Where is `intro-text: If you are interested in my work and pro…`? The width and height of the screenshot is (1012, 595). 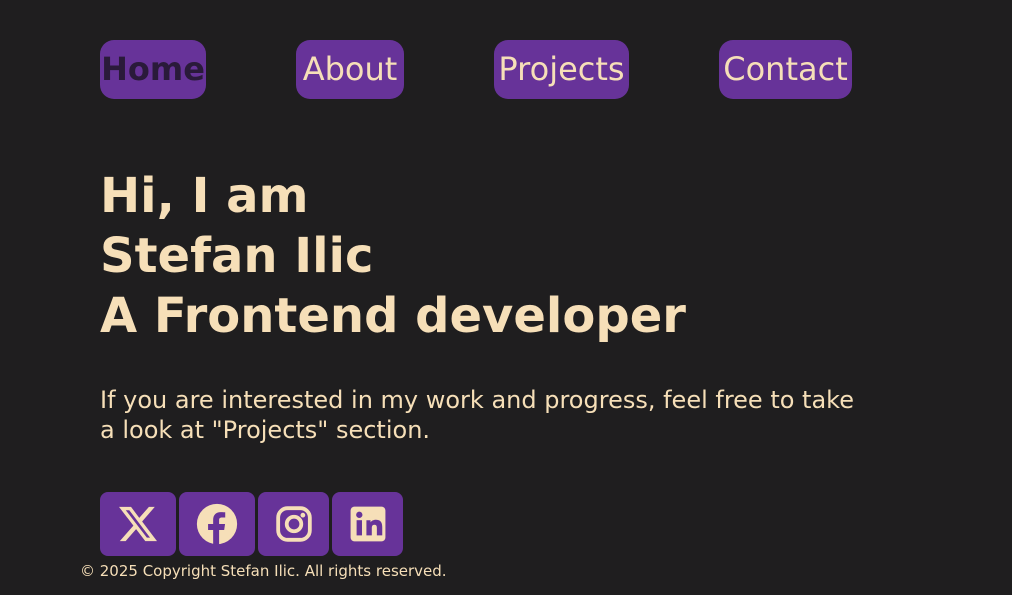
intro-text: If you are interested in my work and pro… is located at coordinates (477, 415).